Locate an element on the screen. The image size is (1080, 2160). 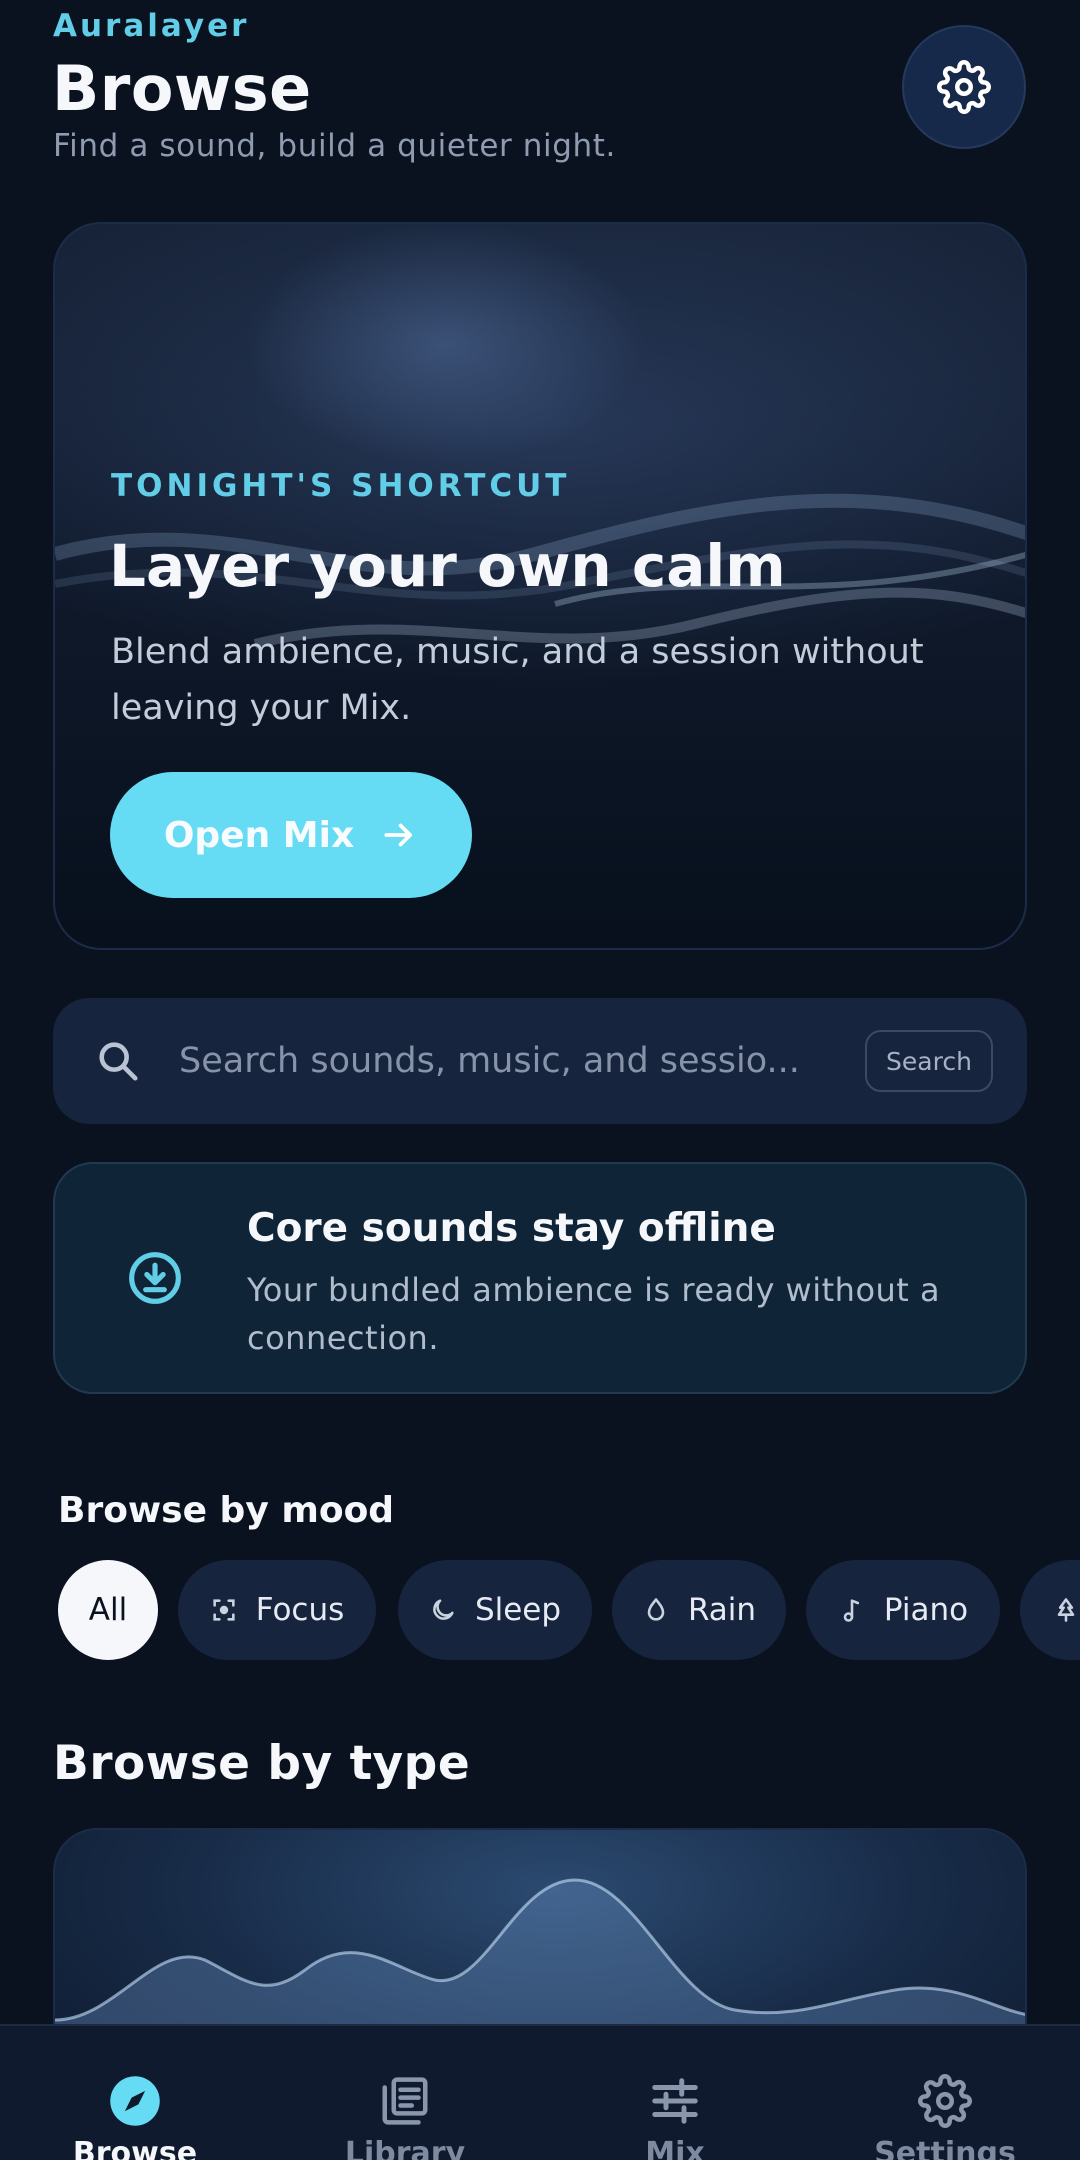
library-icon is located at coordinates (405, 2101).